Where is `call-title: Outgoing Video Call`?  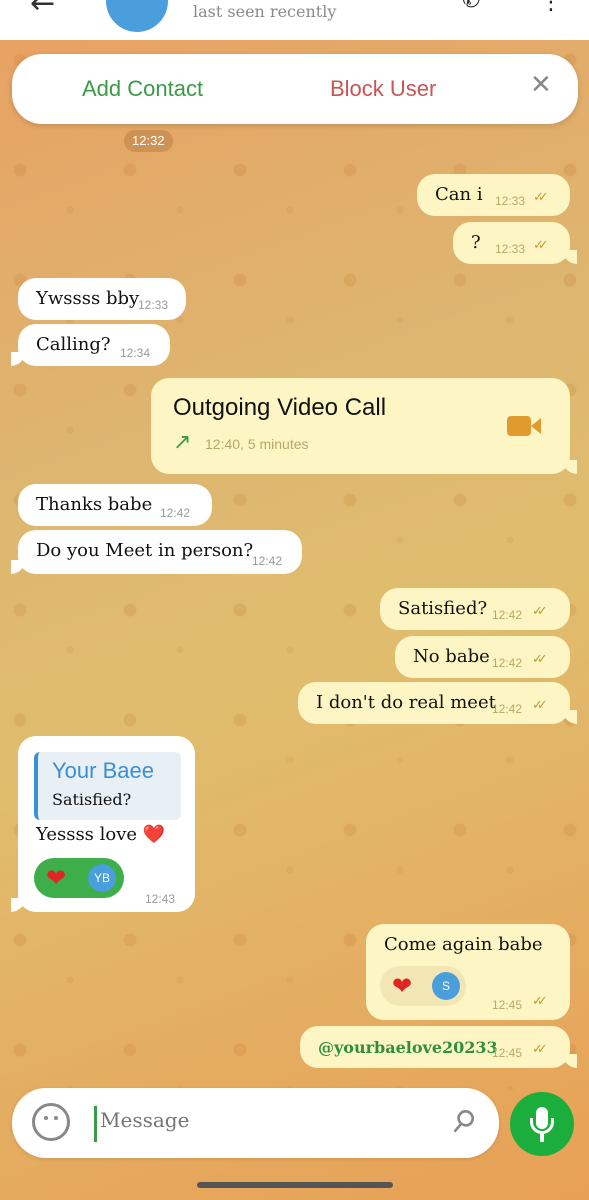 call-title: Outgoing Video Call is located at coordinates (280, 407).